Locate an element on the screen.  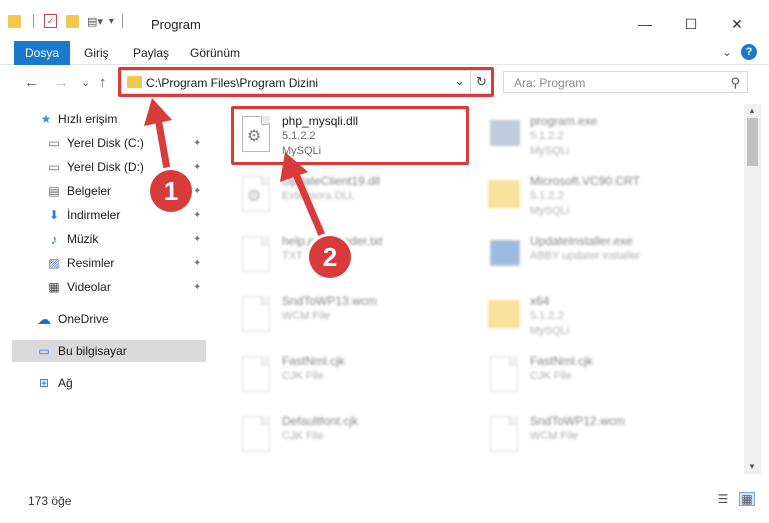
file-item: Defaultfont.cjk CJK File is located at coordinates (352, 436).